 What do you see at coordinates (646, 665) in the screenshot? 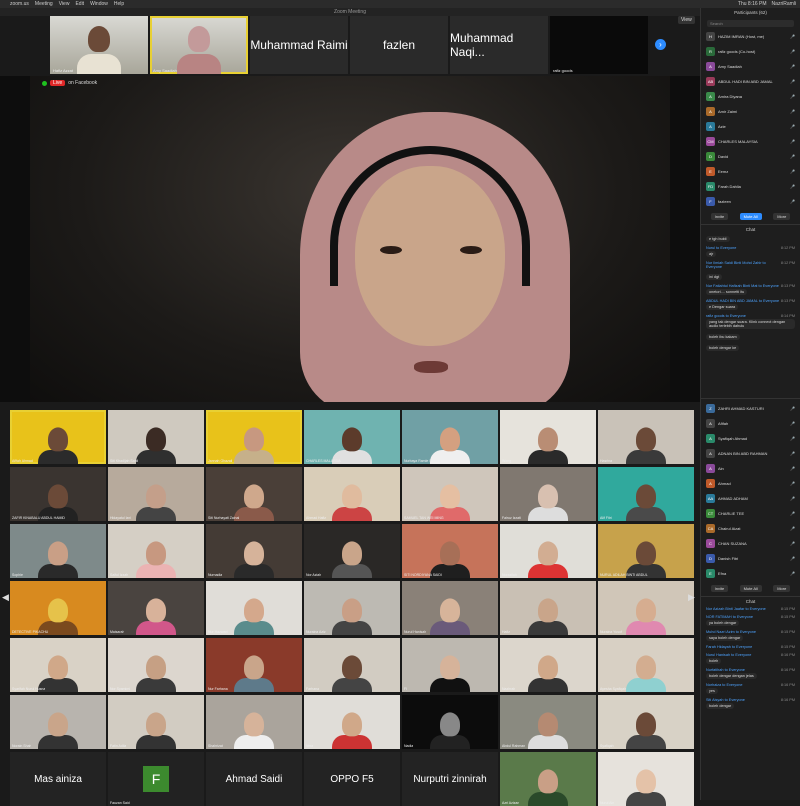
I see `gallery-tile: Ayesha Syafiqah` at bounding box center [646, 665].